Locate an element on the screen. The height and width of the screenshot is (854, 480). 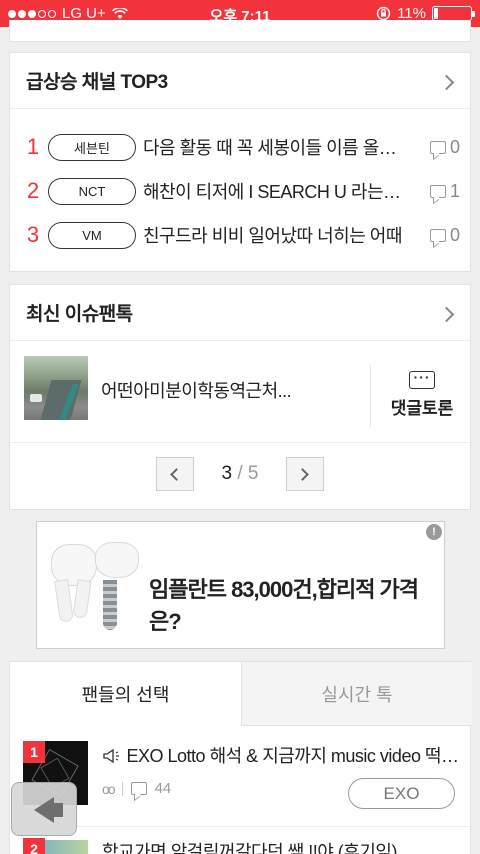
ad-info-badge: ! is located at coordinates (434, 532).